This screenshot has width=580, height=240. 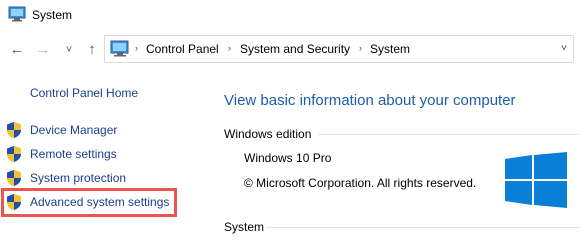 What do you see at coordinates (52, 15) in the screenshot?
I see `window-title: System` at bounding box center [52, 15].